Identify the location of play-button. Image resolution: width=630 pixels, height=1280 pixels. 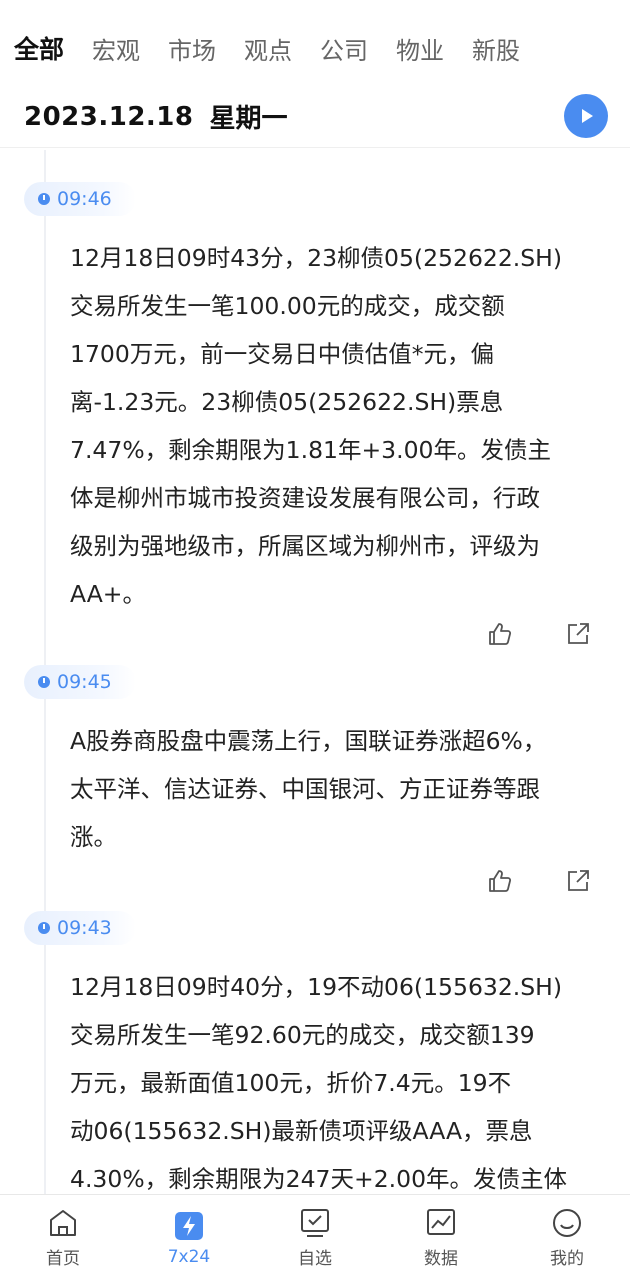
(586, 116).